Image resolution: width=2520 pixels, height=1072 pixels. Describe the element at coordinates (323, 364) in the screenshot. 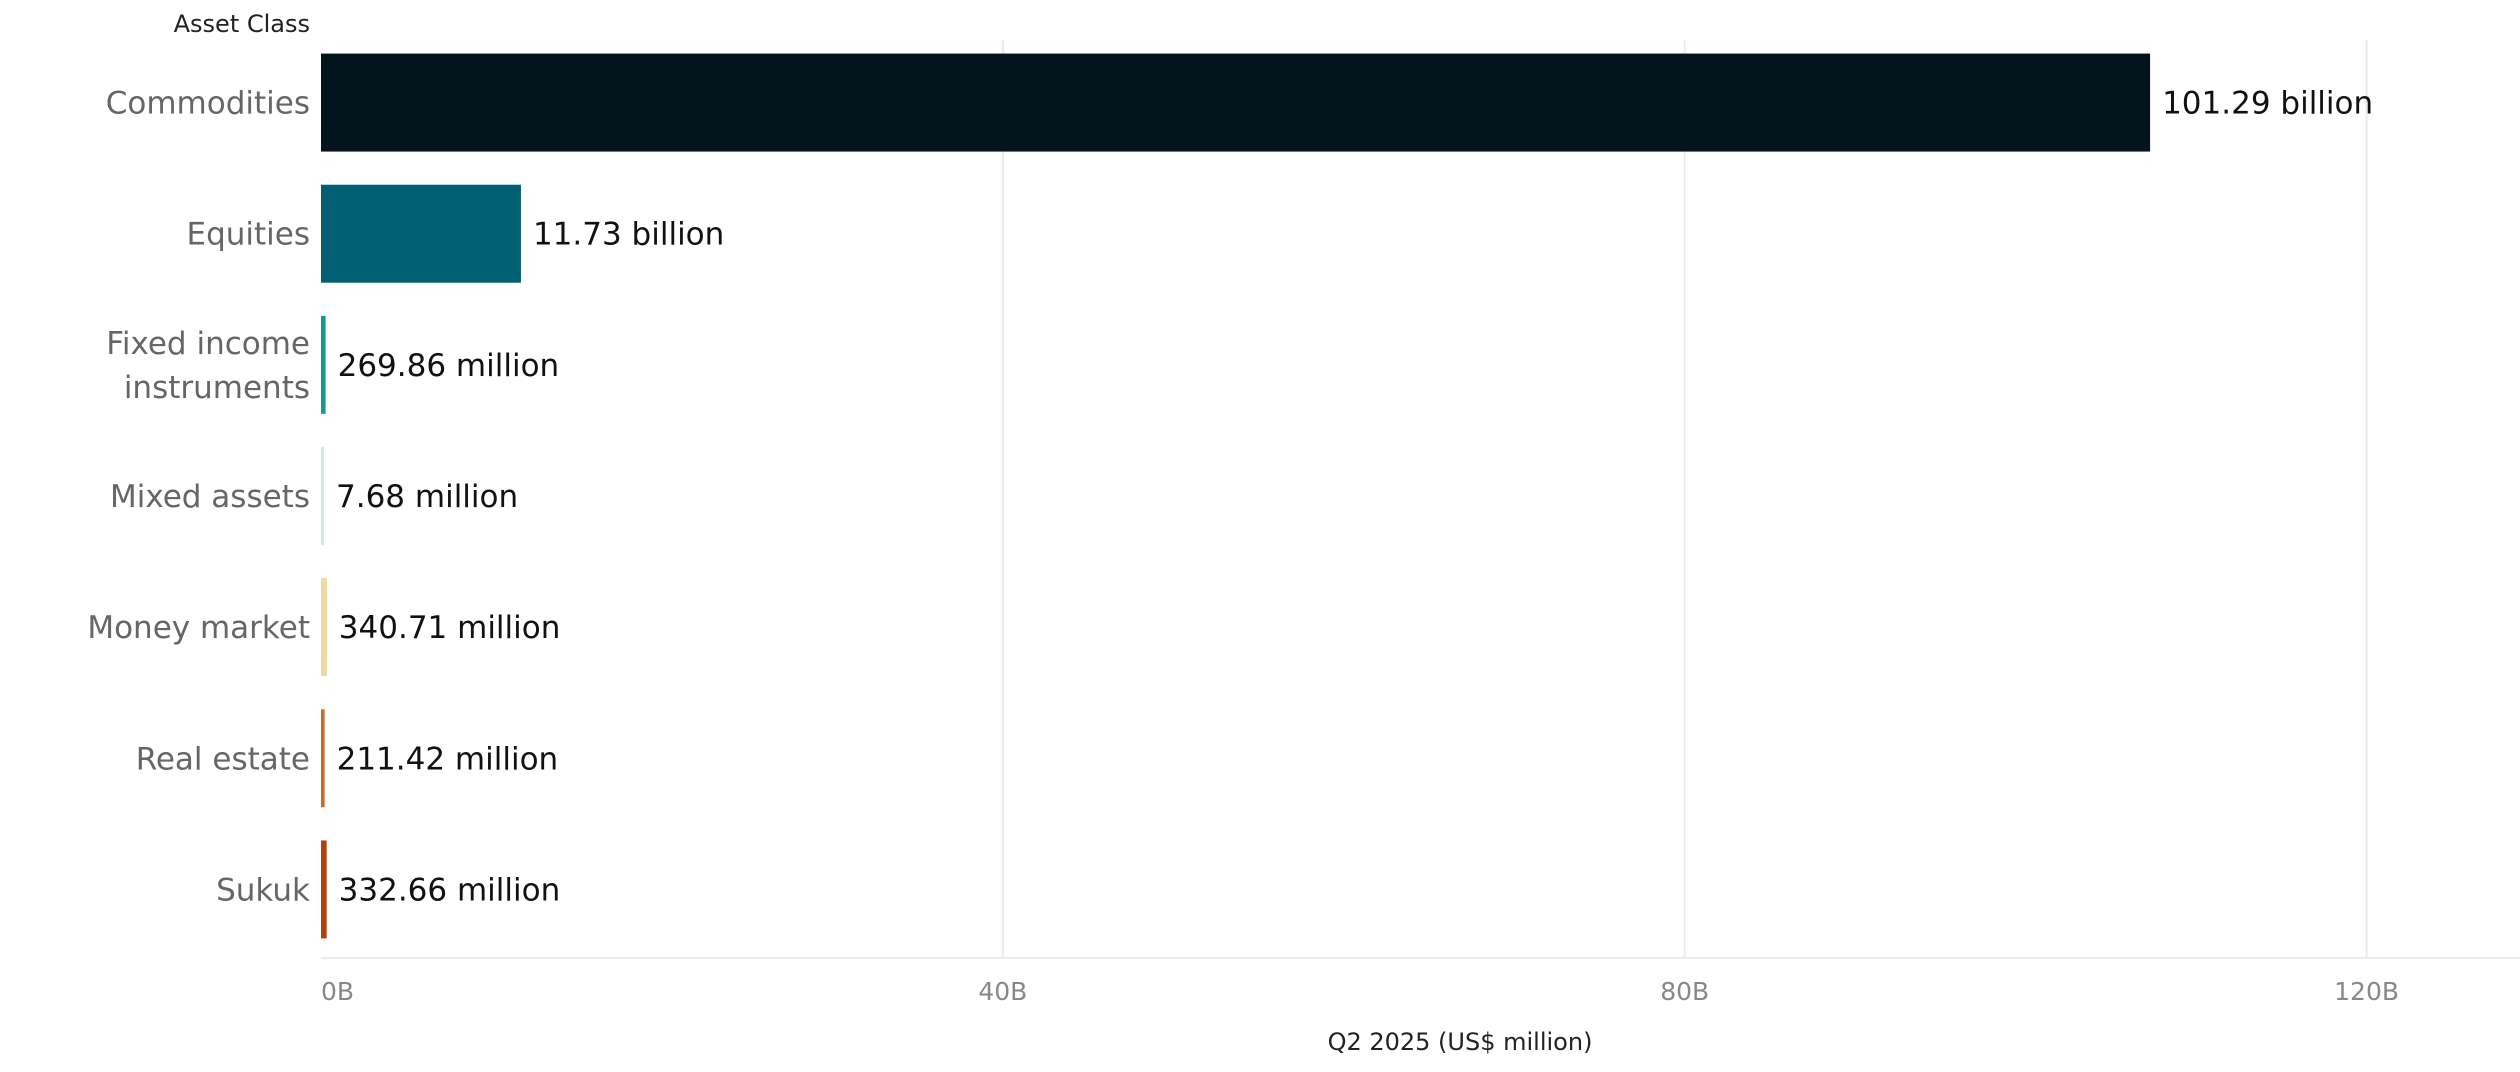

I see `bar-fixed-income-instruments` at that location.